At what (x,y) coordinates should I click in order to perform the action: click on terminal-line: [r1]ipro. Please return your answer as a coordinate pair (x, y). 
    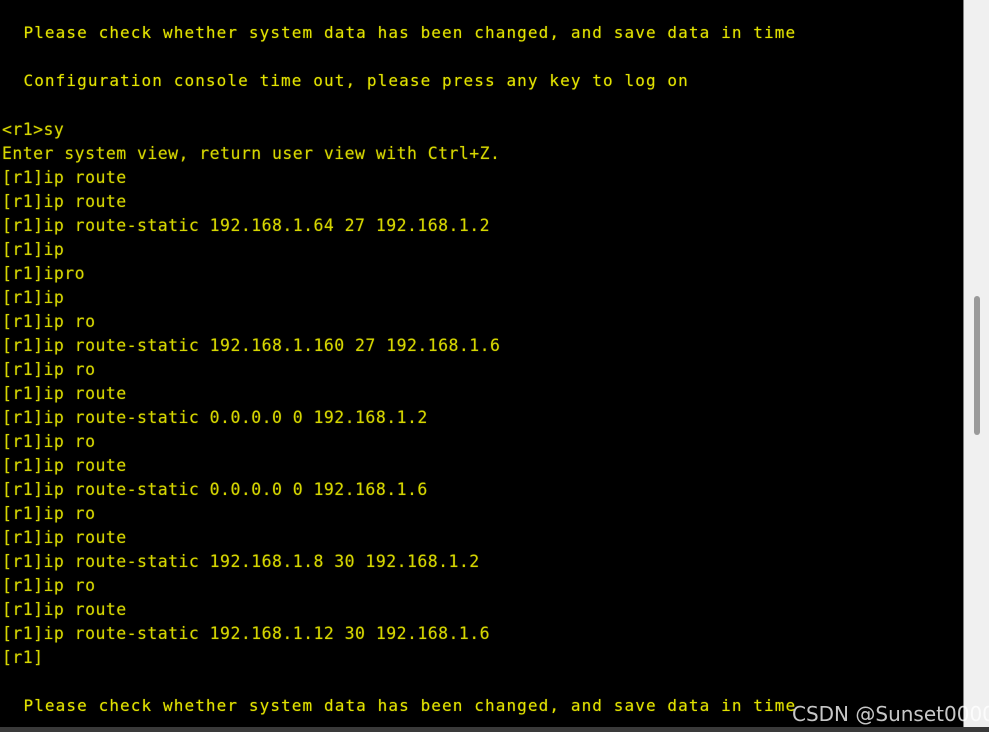
    Looking at the image, I should click on (44, 273).